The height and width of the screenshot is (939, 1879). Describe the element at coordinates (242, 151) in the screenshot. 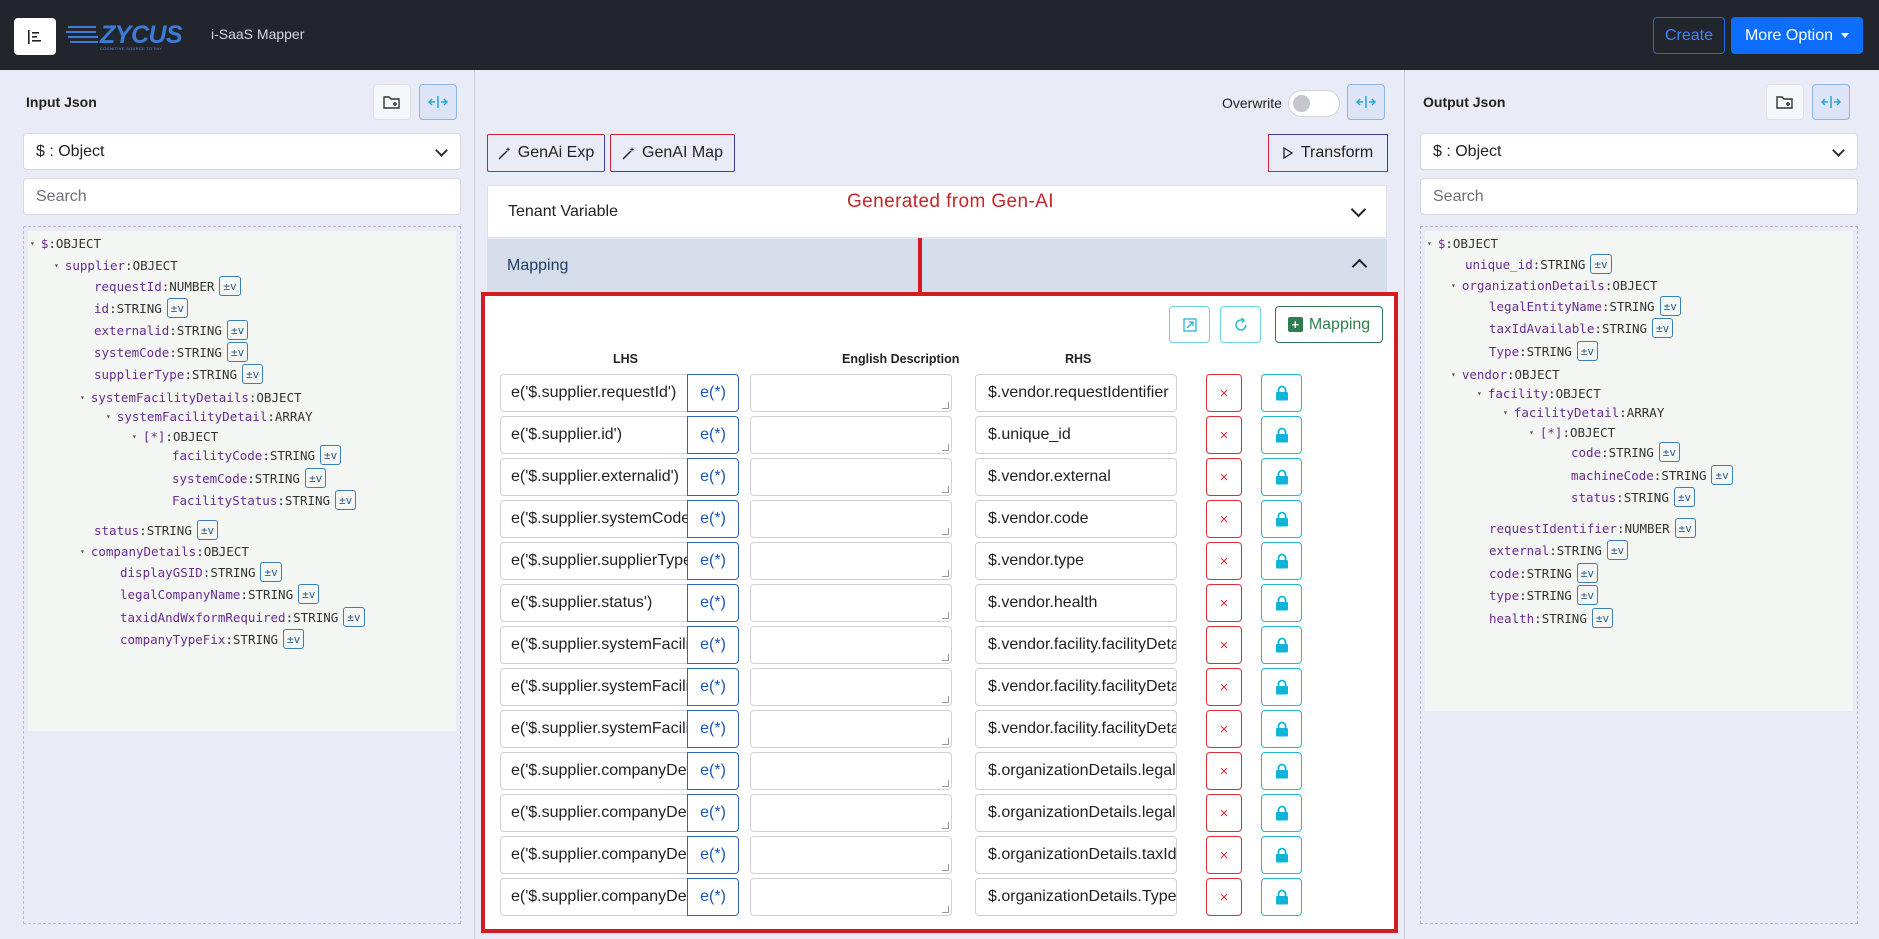

I see `root-select: $ : Object` at that location.